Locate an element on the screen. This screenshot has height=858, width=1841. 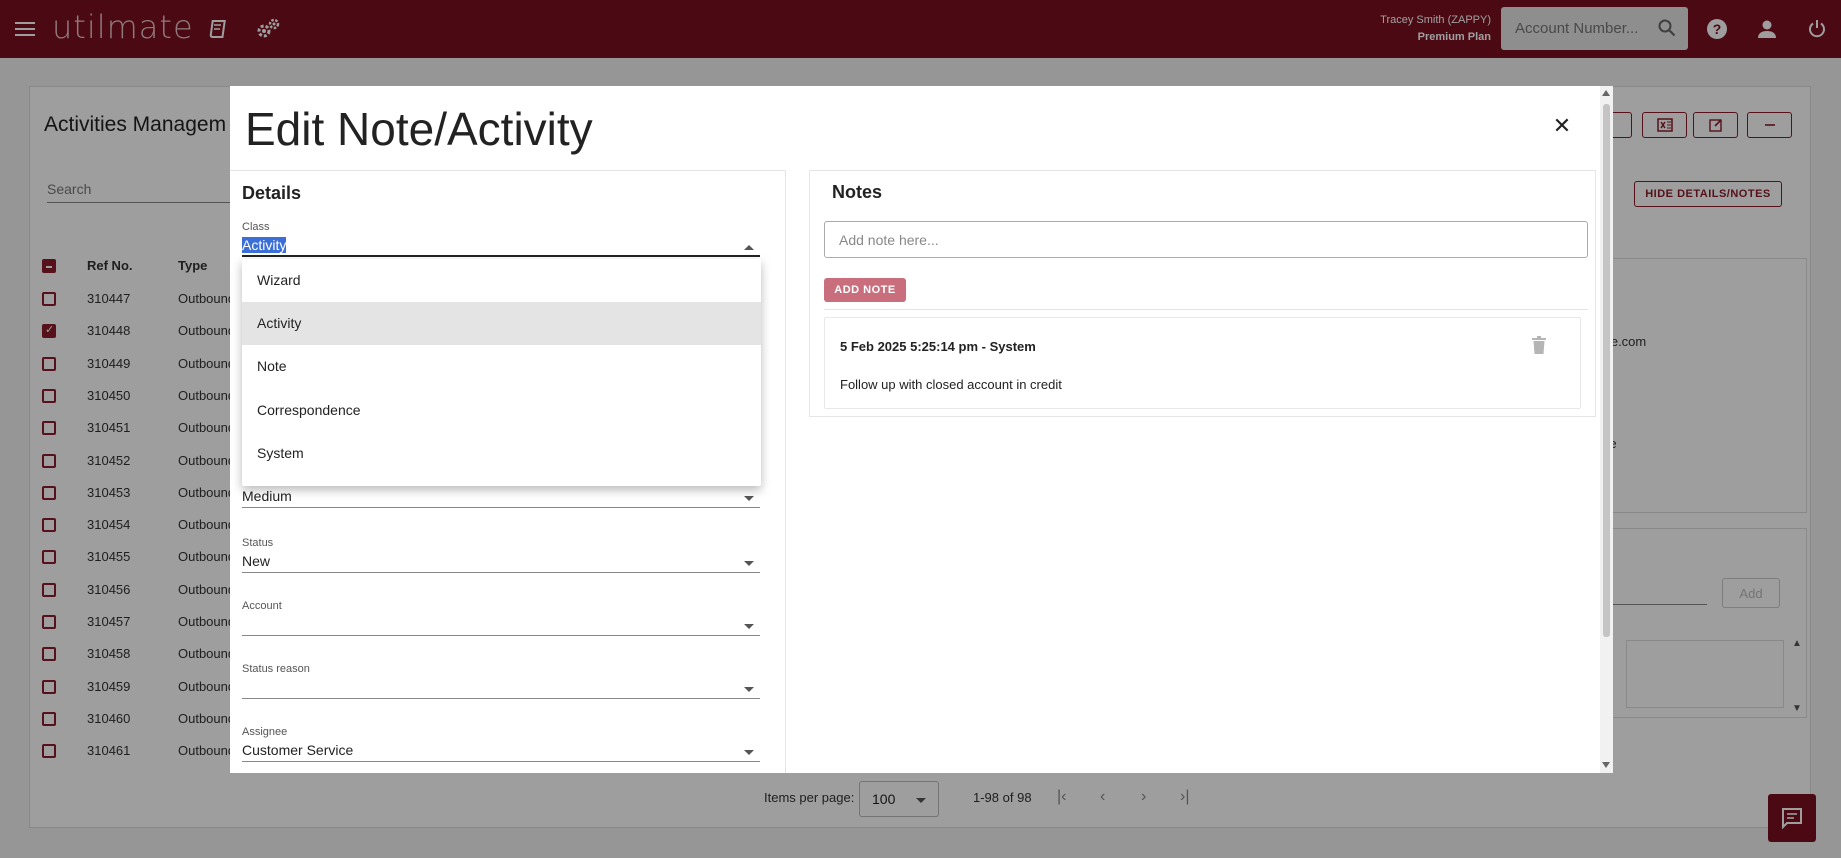
account-label: Account is located at coordinates (262, 606).